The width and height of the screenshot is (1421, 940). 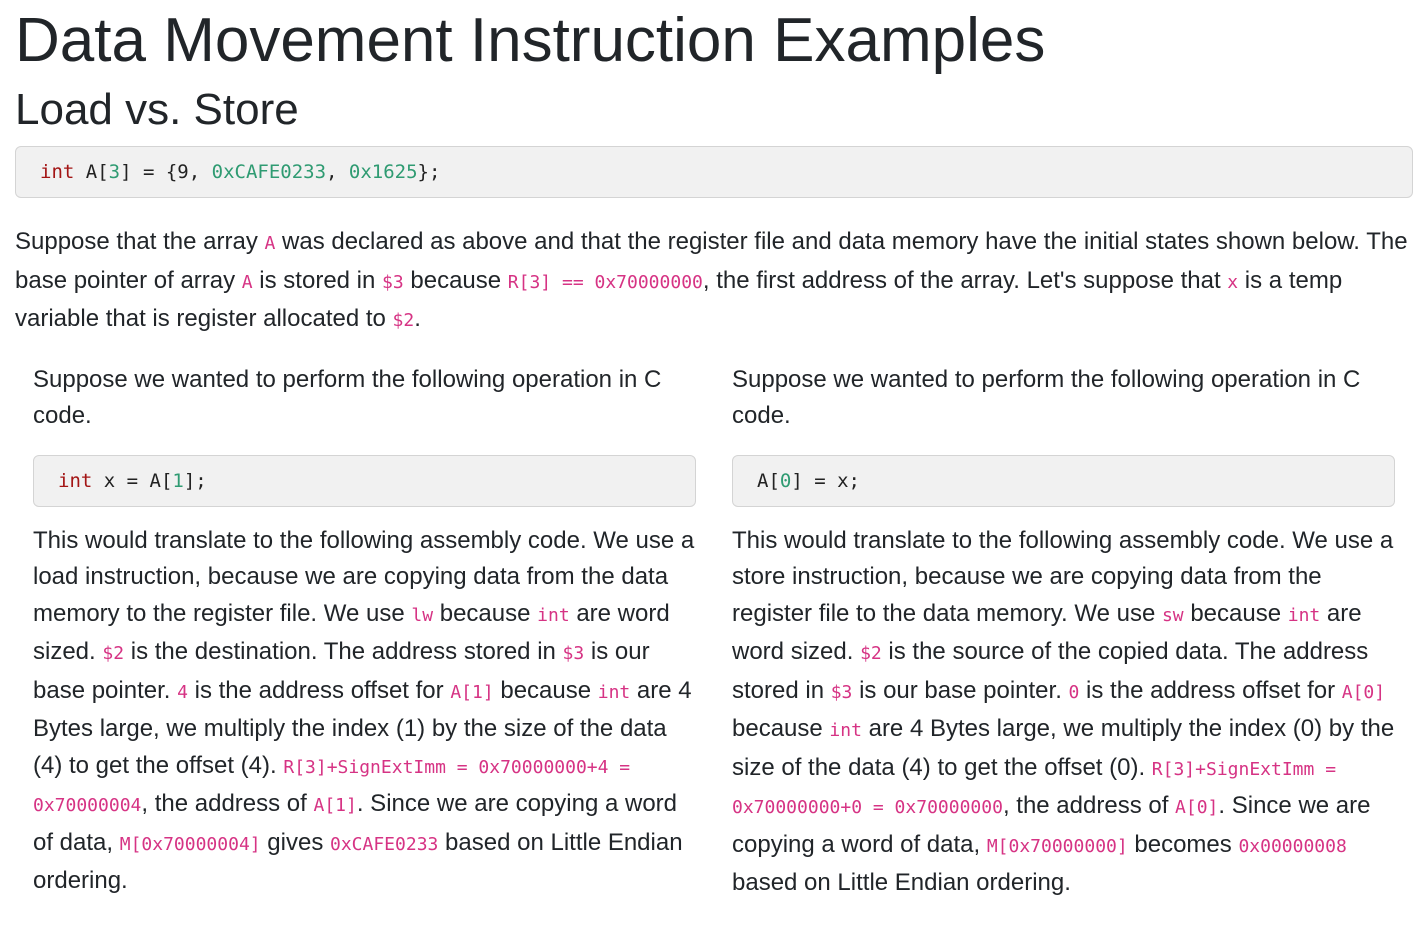 I want to click on code-token: 0x1625, so click(x=383, y=172).